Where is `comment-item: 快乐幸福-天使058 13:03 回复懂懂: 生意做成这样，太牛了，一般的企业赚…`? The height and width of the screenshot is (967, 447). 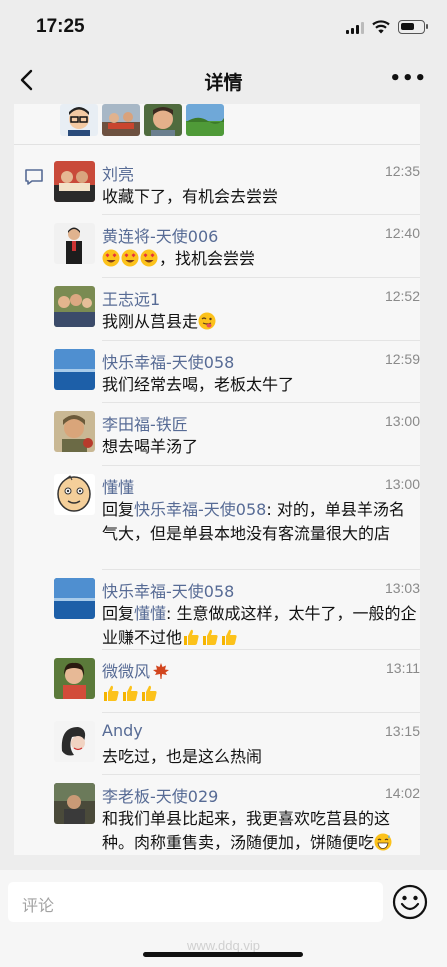
comment-item: 快乐幸福-天使058 13:03 回复懂懂: 生意做成这样，太牛了，一般的企业赚… is located at coordinates (237, 610).